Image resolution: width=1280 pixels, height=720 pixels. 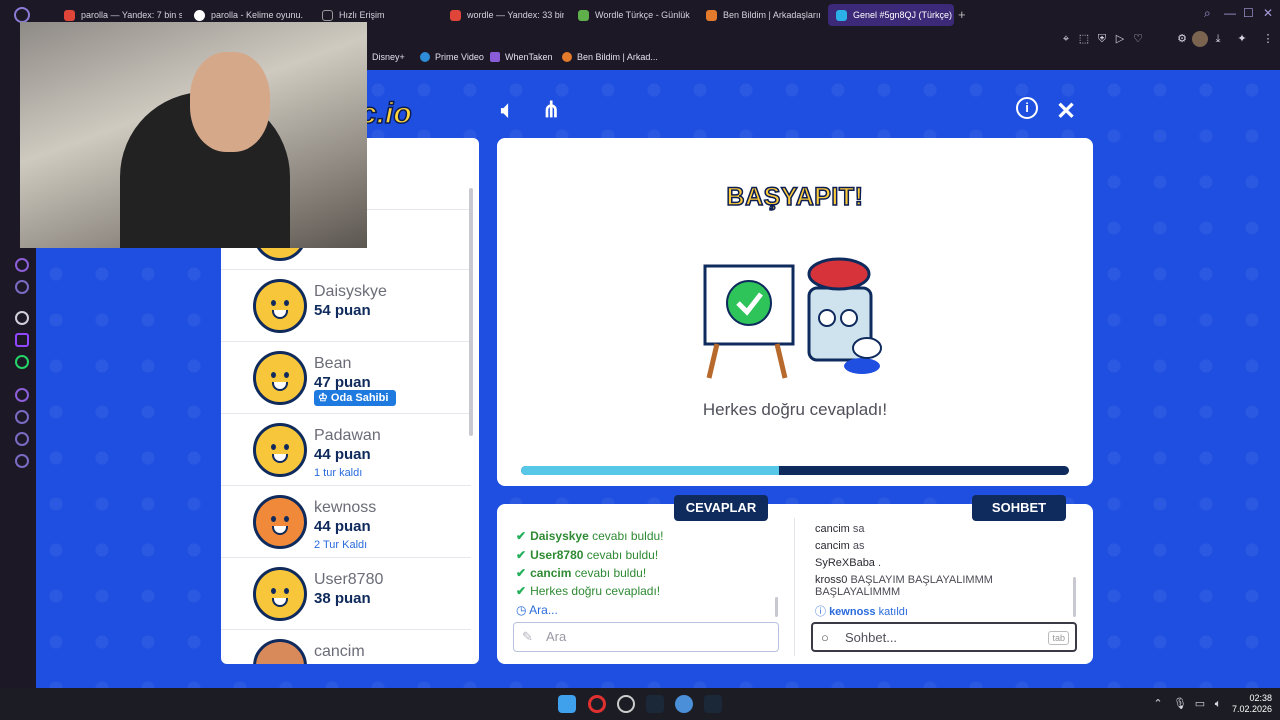 What do you see at coordinates (1230, 13) in the screenshot?
I see `minimize-icon: —` at bounding box center [1230, 13].